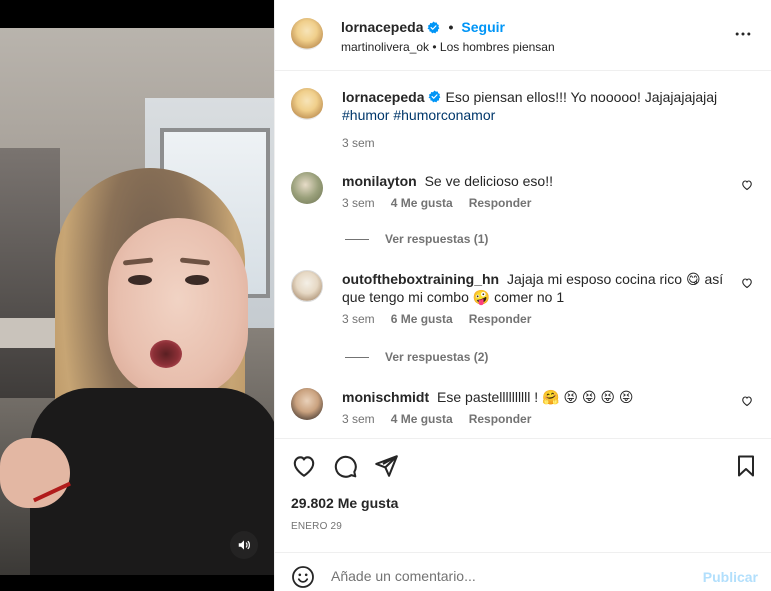 The height and width of the screenshot is (591, 771). What do you see at coordinates (358, 143) in the screenshot?
I see `caption-time: 3 sem` at bounding box center [358, 143].